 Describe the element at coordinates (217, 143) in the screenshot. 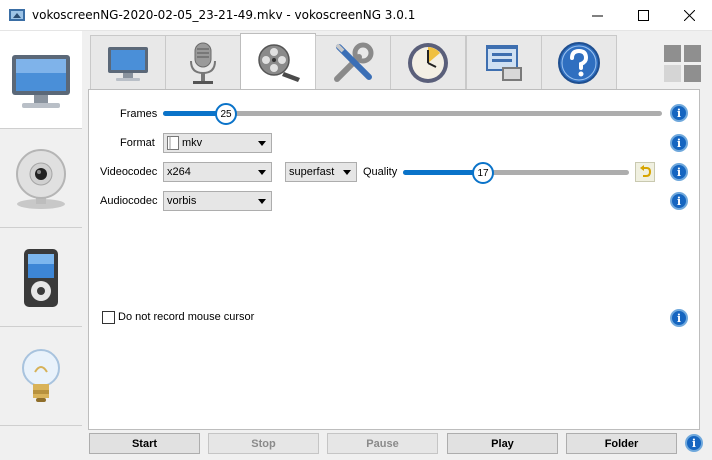

I see `format-select: mkv` at that location.